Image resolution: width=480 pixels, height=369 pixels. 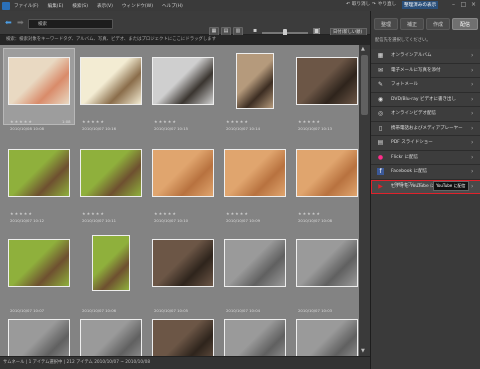 I want to click on panel-hint: 配信先を選択してください。, so click(x=403, y=40).